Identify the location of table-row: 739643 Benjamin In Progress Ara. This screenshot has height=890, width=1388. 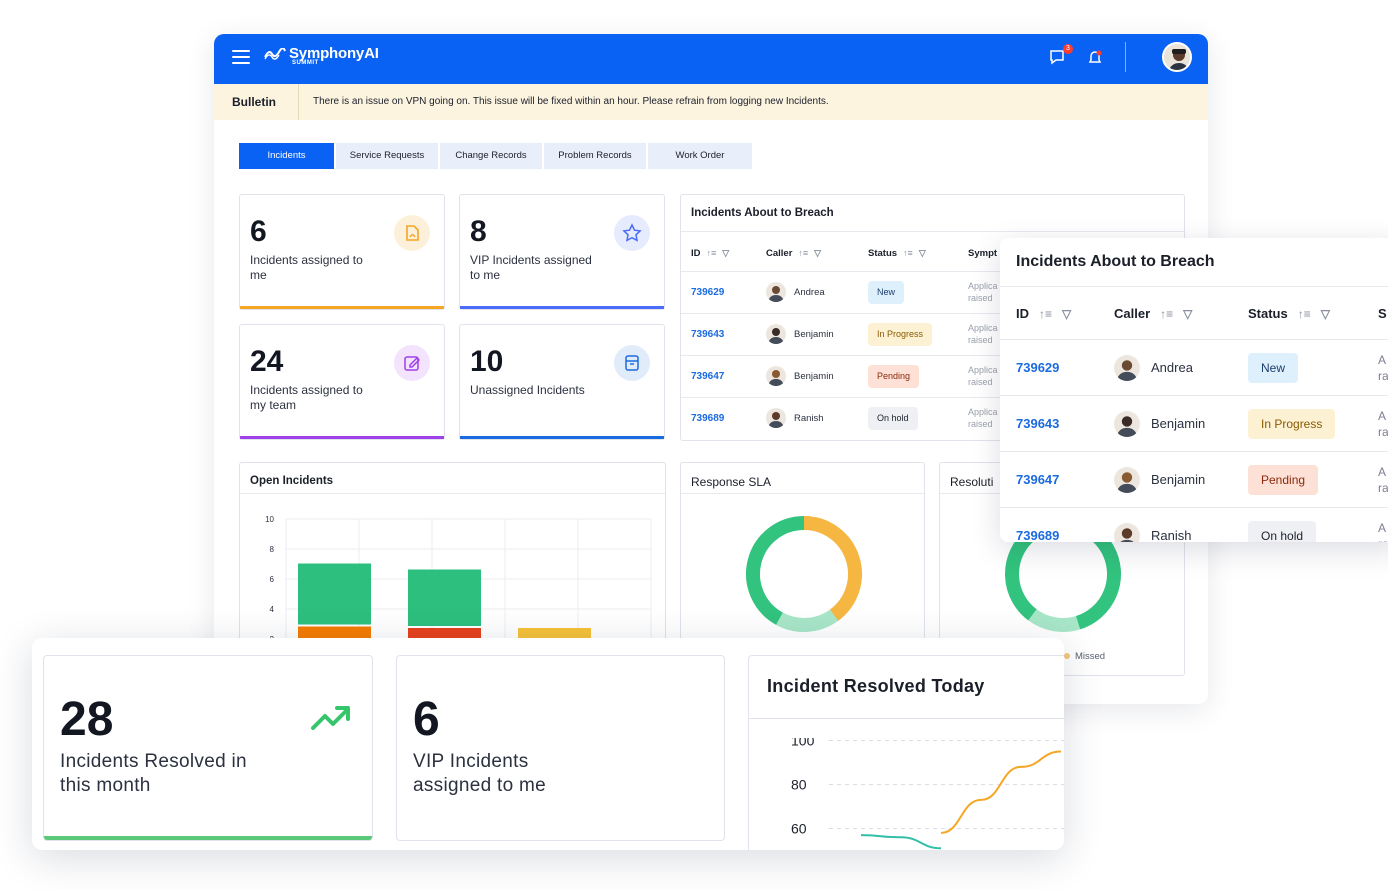
(1194, 423).